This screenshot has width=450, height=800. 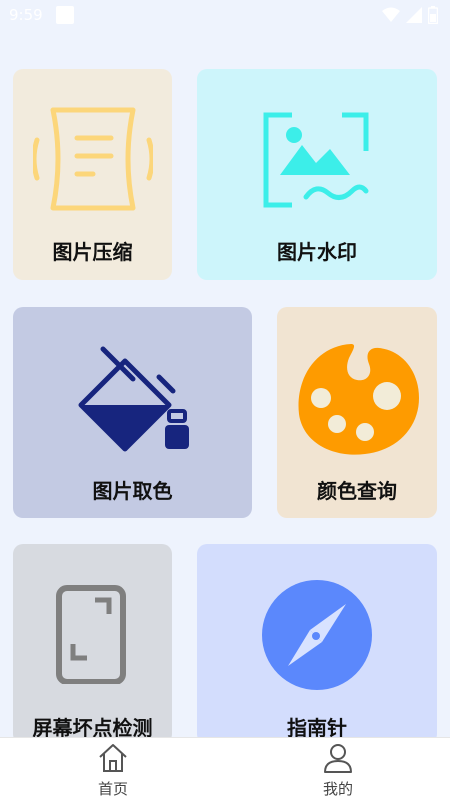 I want to click on card-color-lookup: 颜色查询, so click(x=357, y=412).